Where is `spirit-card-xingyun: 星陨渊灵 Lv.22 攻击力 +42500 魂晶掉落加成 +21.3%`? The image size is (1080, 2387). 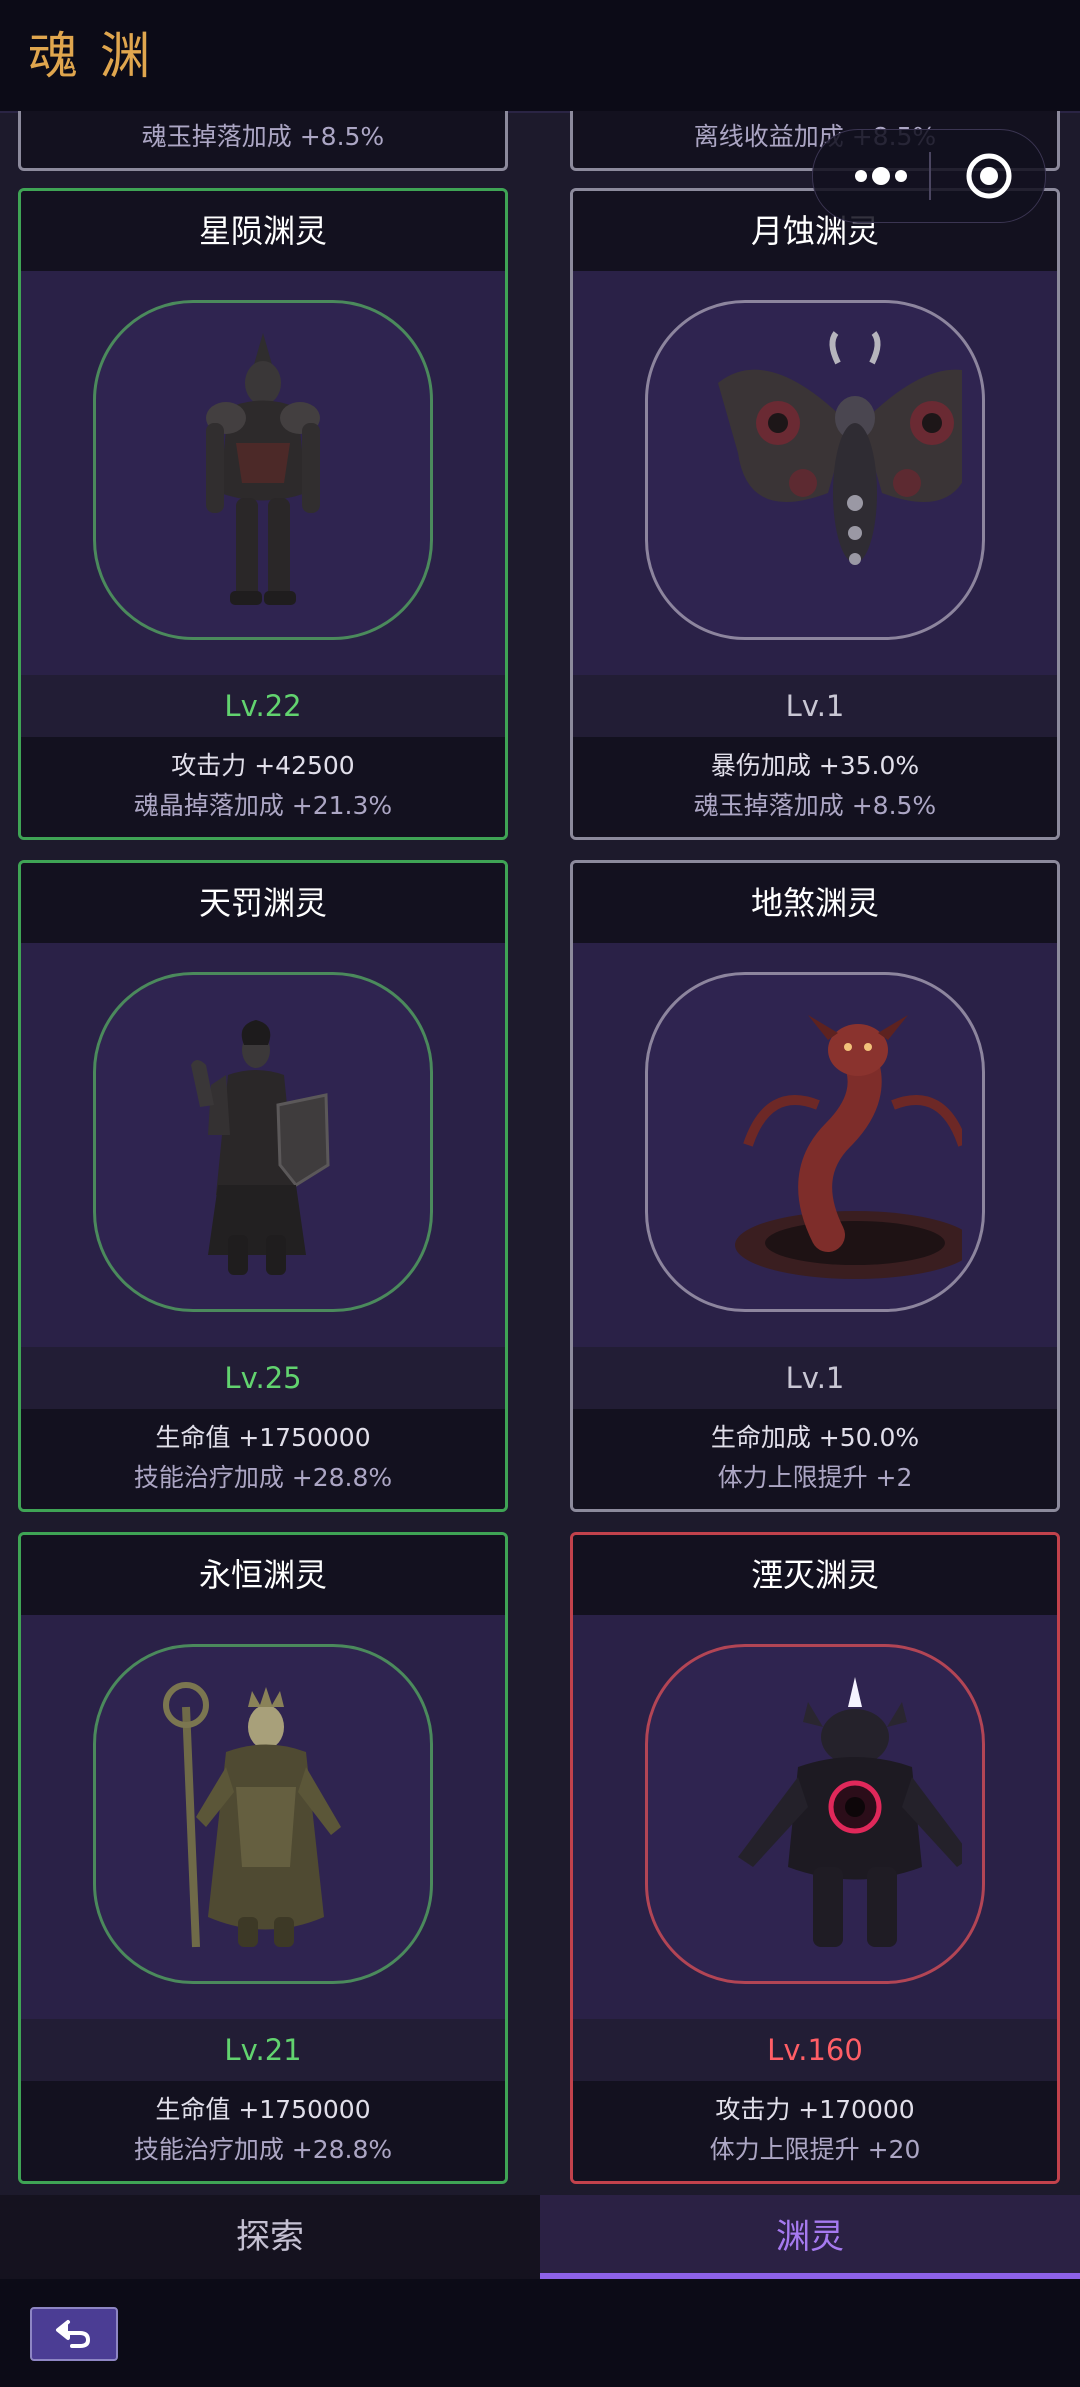 spirit-card-xingyun: 星陨渊灵 Lv.22 攻击力 +42500 魂晶掉落加成 +21.3% is located at coordinates (263, 514).